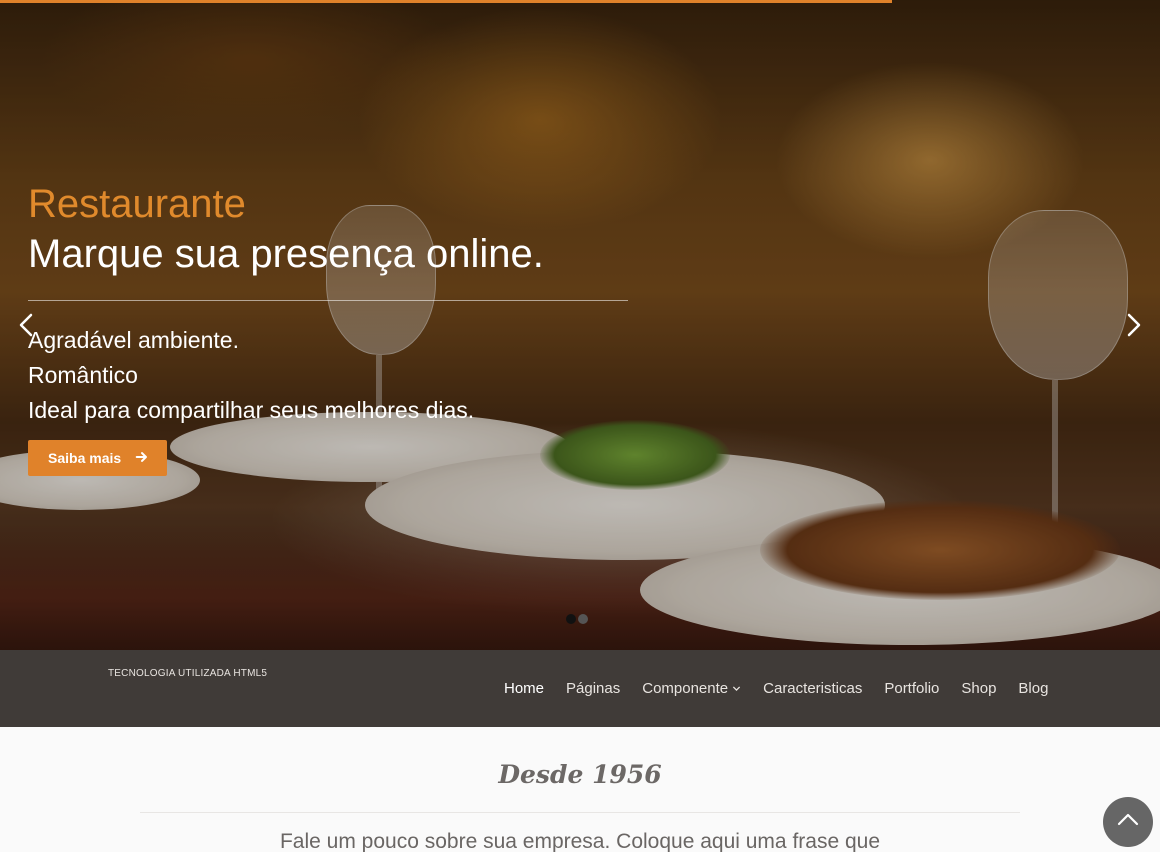  Describe the element at coordinates (133, 340) in the screenshot. I see `hero-line: Agradável ambiente.` at that location.